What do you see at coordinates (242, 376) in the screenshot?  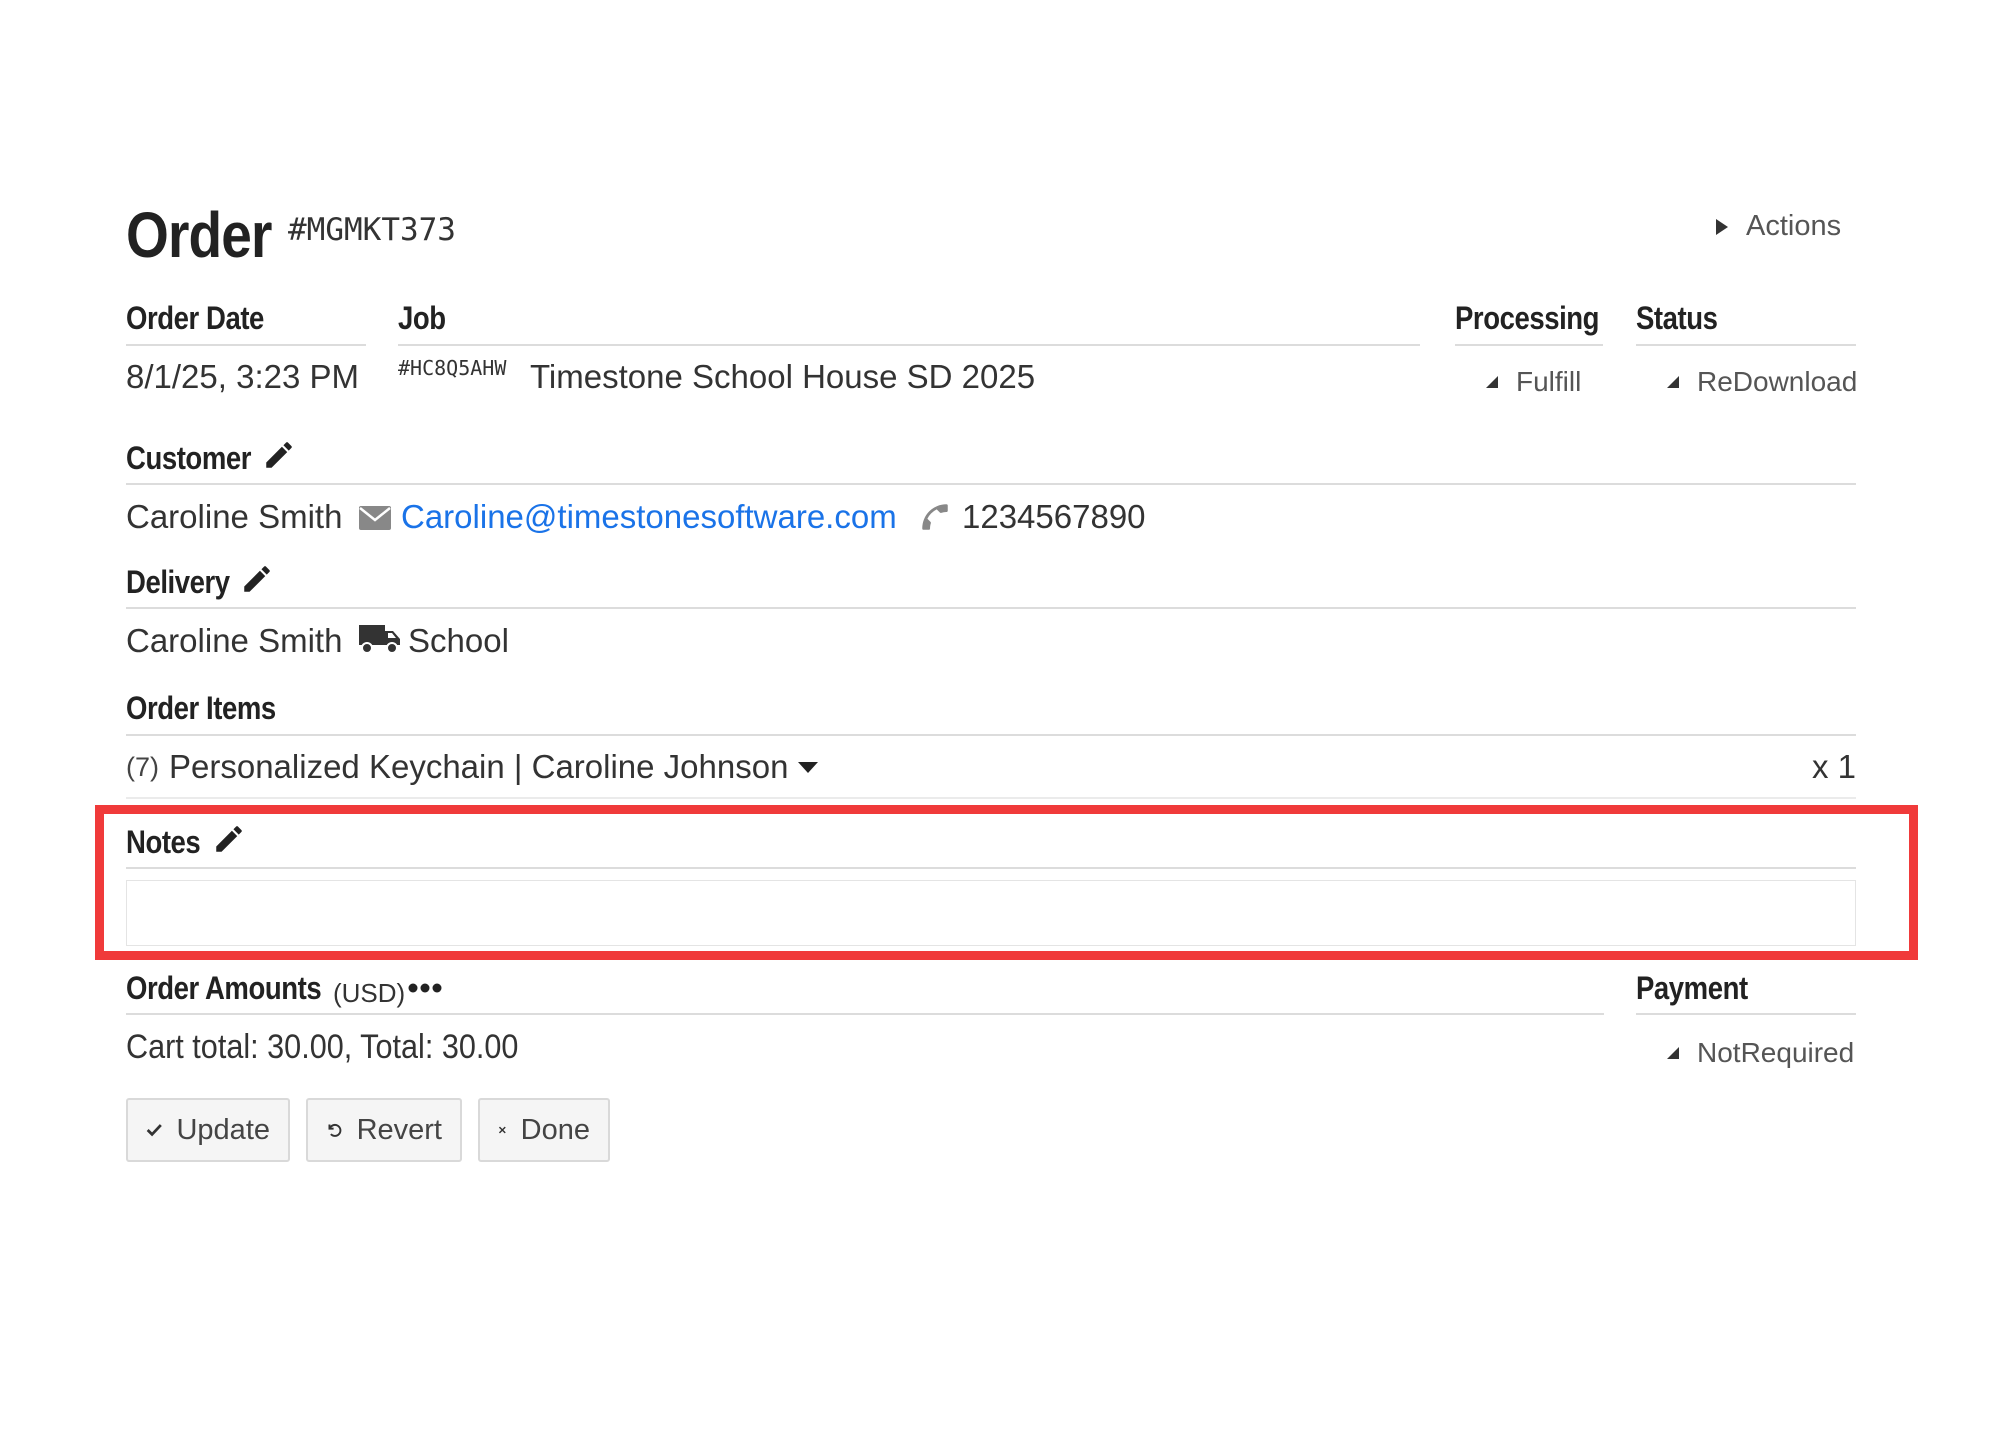 I see `order-date-value: 8/1/25, 3:23 PM` at bounding box center [242, 376].